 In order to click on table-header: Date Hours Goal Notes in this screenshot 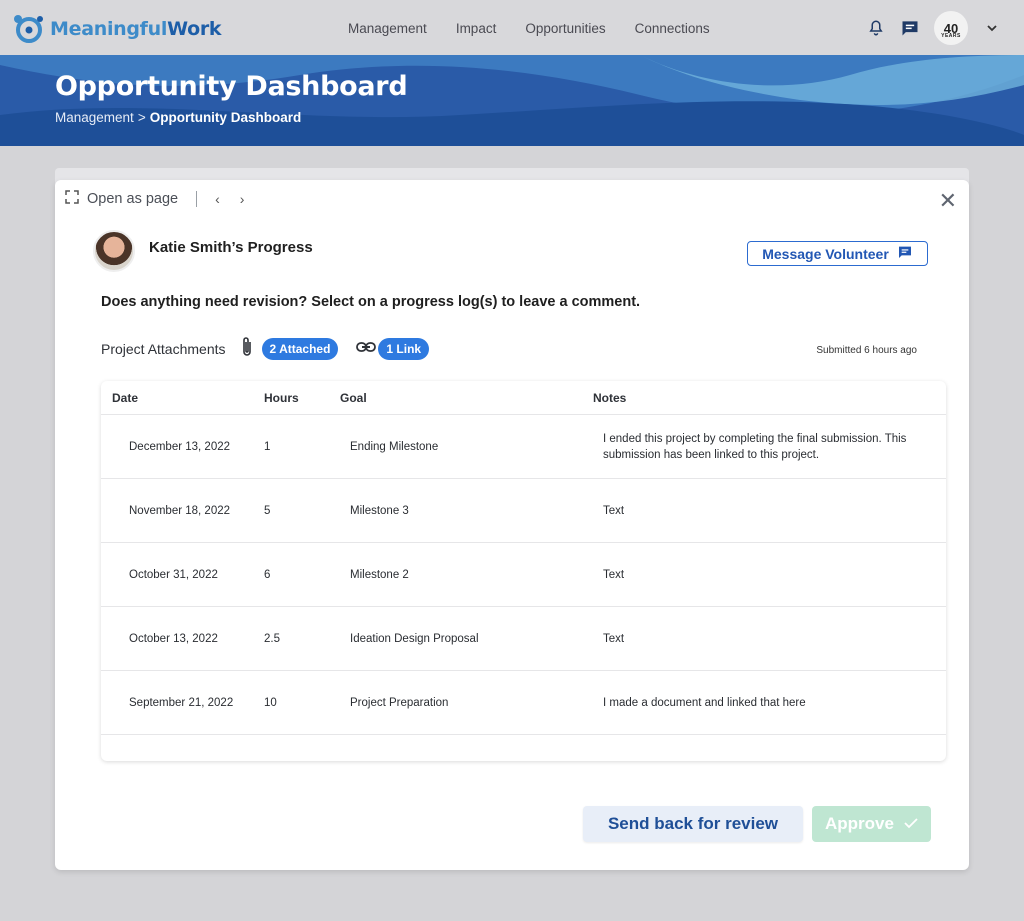, I will do `click(523, 398)`.